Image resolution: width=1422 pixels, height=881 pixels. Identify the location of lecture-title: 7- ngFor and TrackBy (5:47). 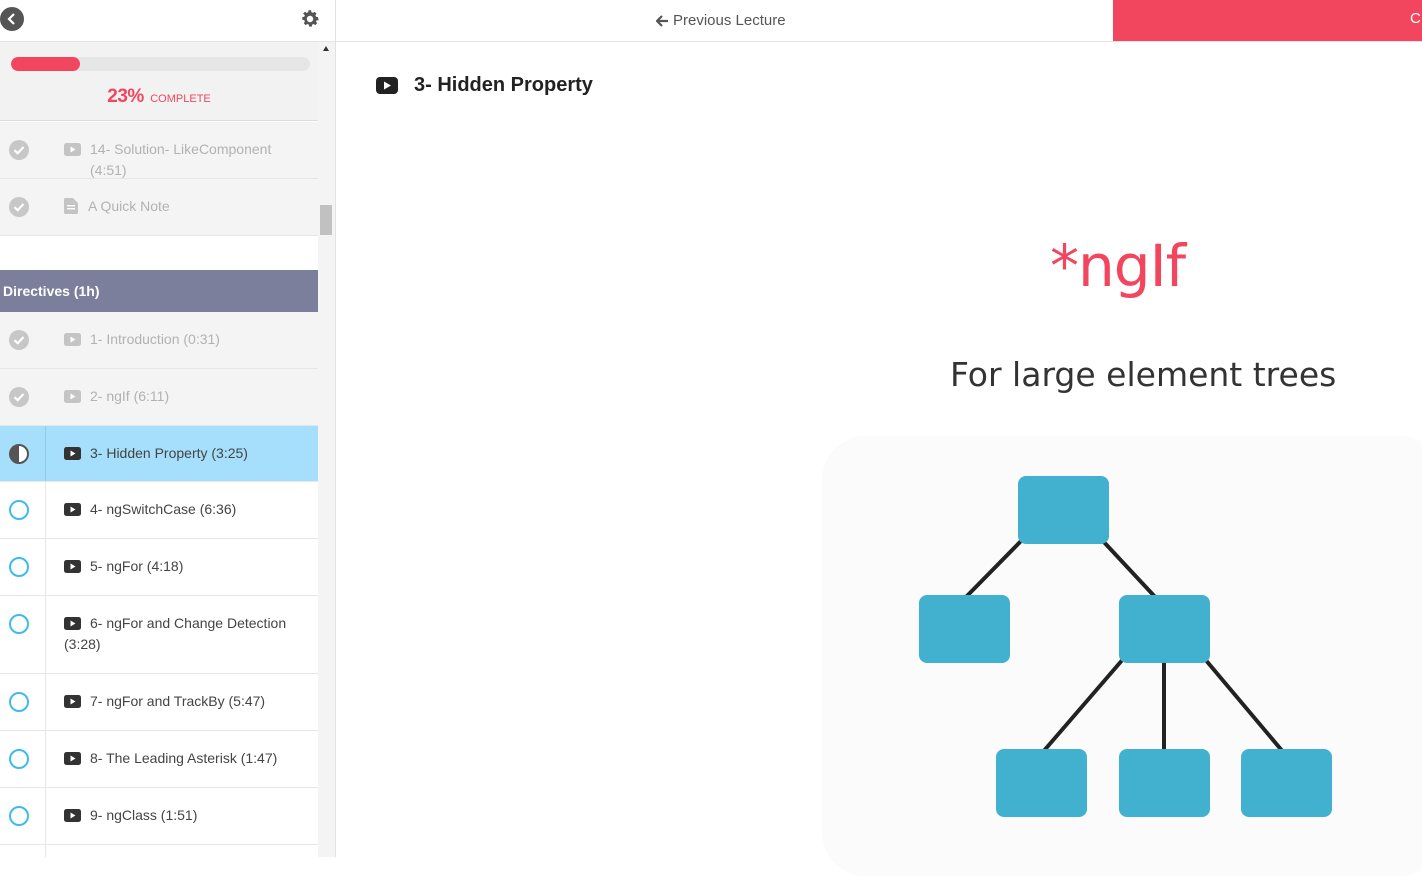
(178, 701).